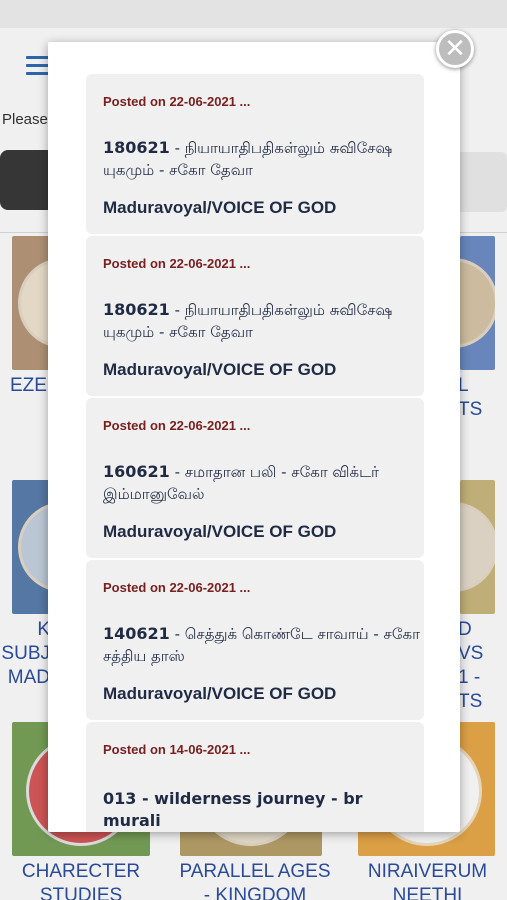 The width and height of the screenshot is (507, 900). What do you see at coordinates (455, 49) in the screenshot?
I see `close-icon: ✕` at bounding box center [455, 49].